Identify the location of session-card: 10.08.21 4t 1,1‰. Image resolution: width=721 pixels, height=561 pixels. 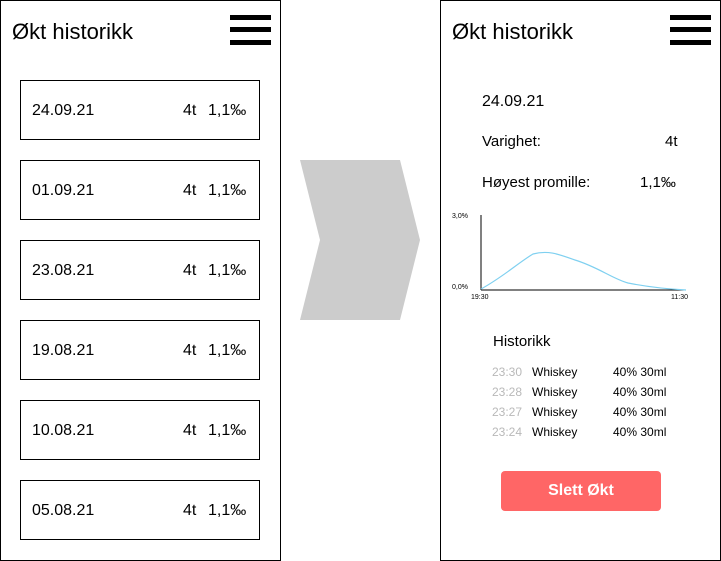
(140, 430).